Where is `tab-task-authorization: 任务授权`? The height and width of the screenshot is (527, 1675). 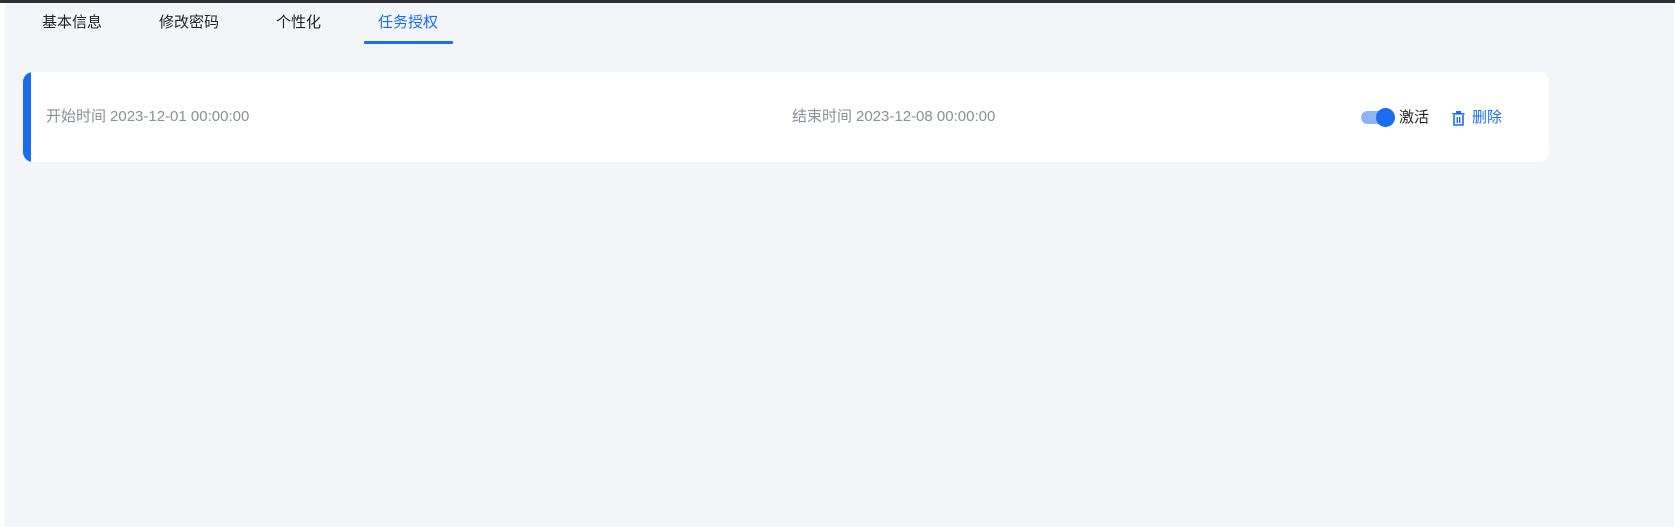 tab-task-authorization: 任务授权 is located at coordinates (408, 23).